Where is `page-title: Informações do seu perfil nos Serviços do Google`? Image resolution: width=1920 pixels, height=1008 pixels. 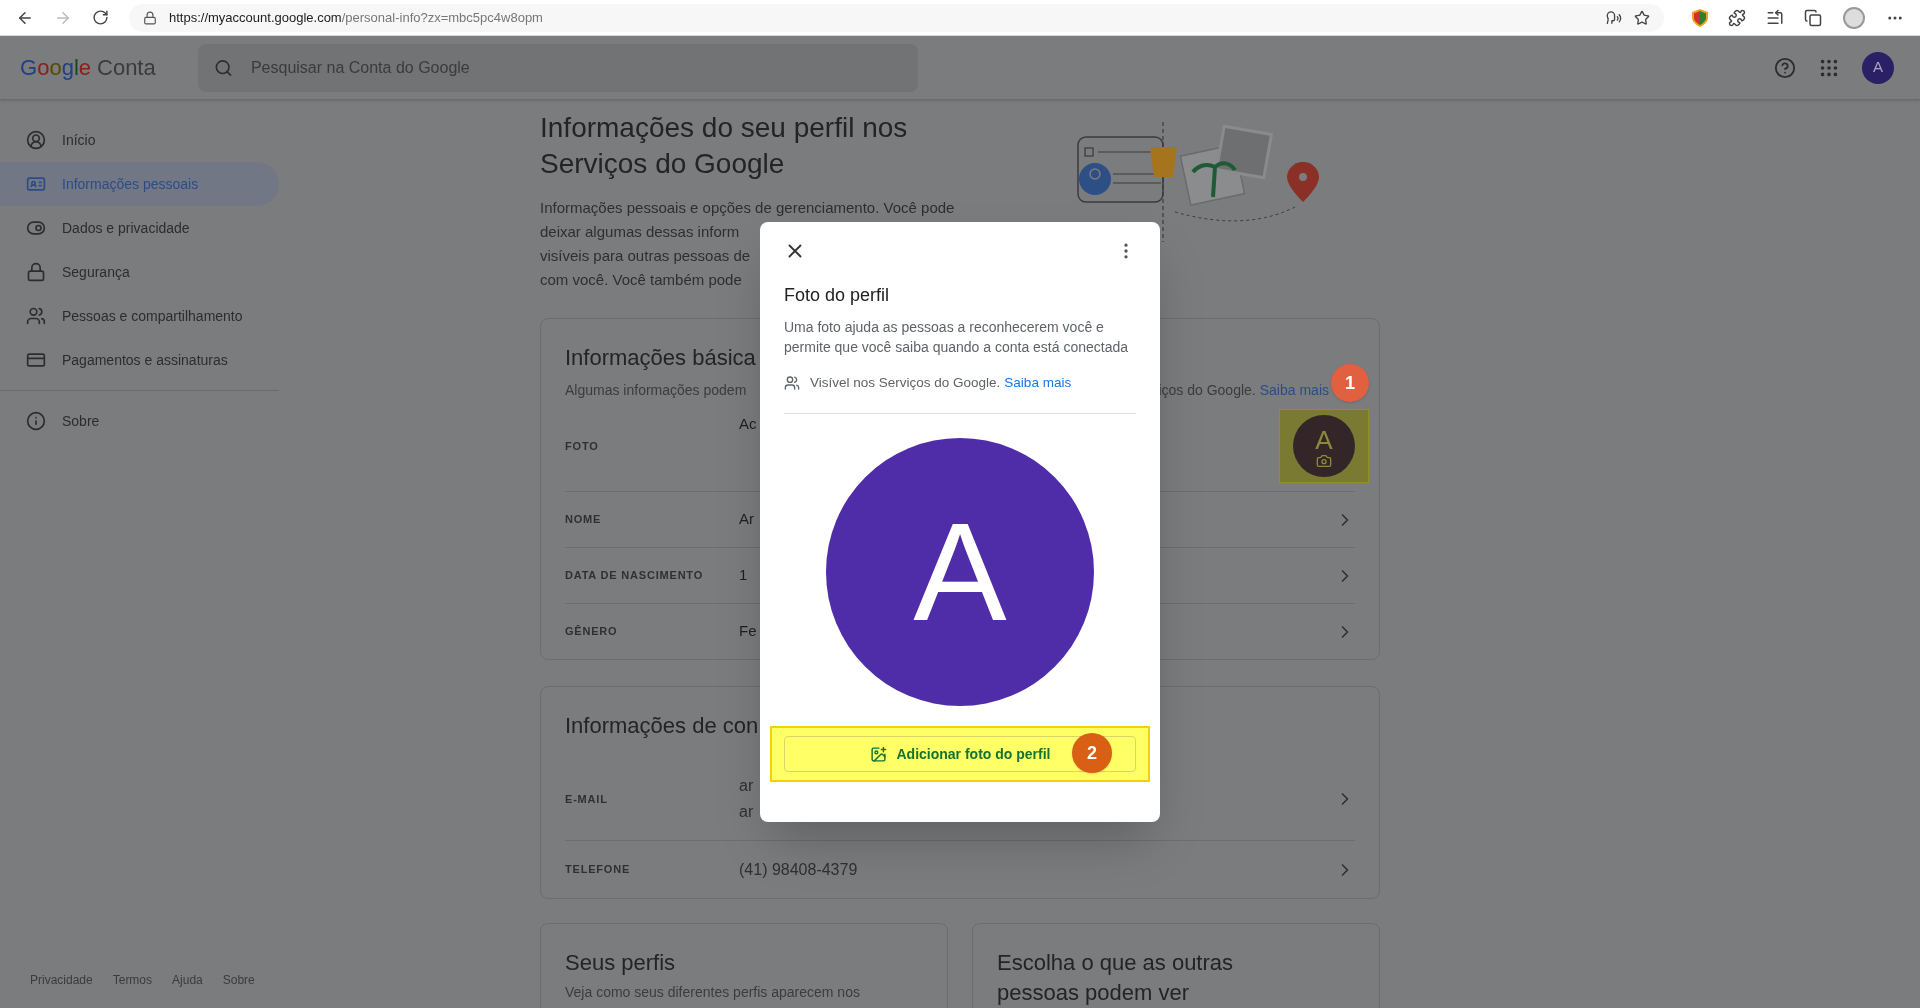 page-title: Informações do seu perfil nos Serviços do Google is located at coordinates (724, 146).